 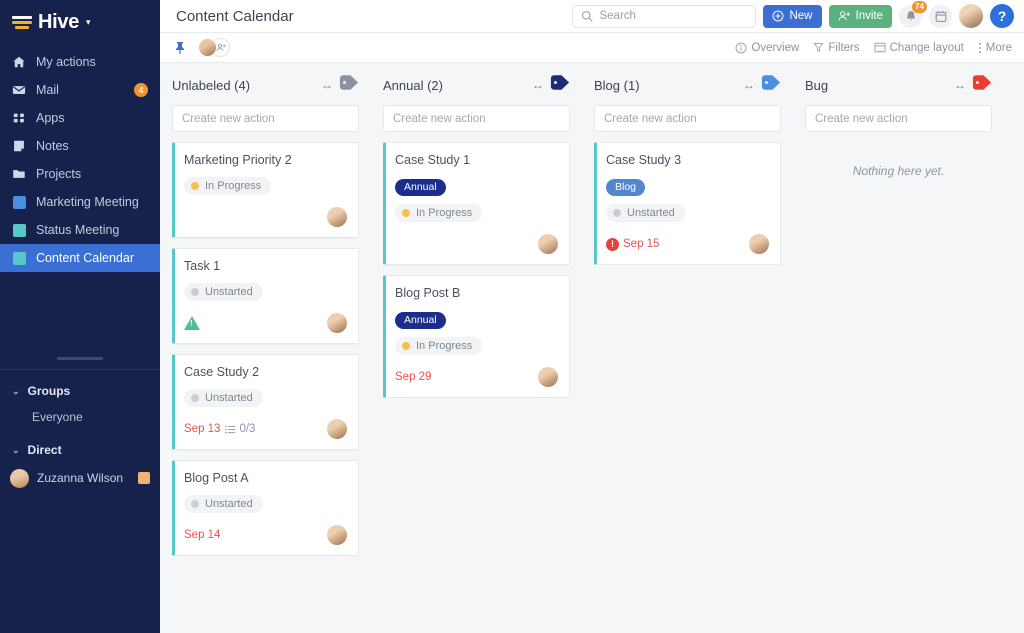 I want to click on task-card: Case Study 2 Unstarted Sep 13 0/3, so click(x=265, y=402).